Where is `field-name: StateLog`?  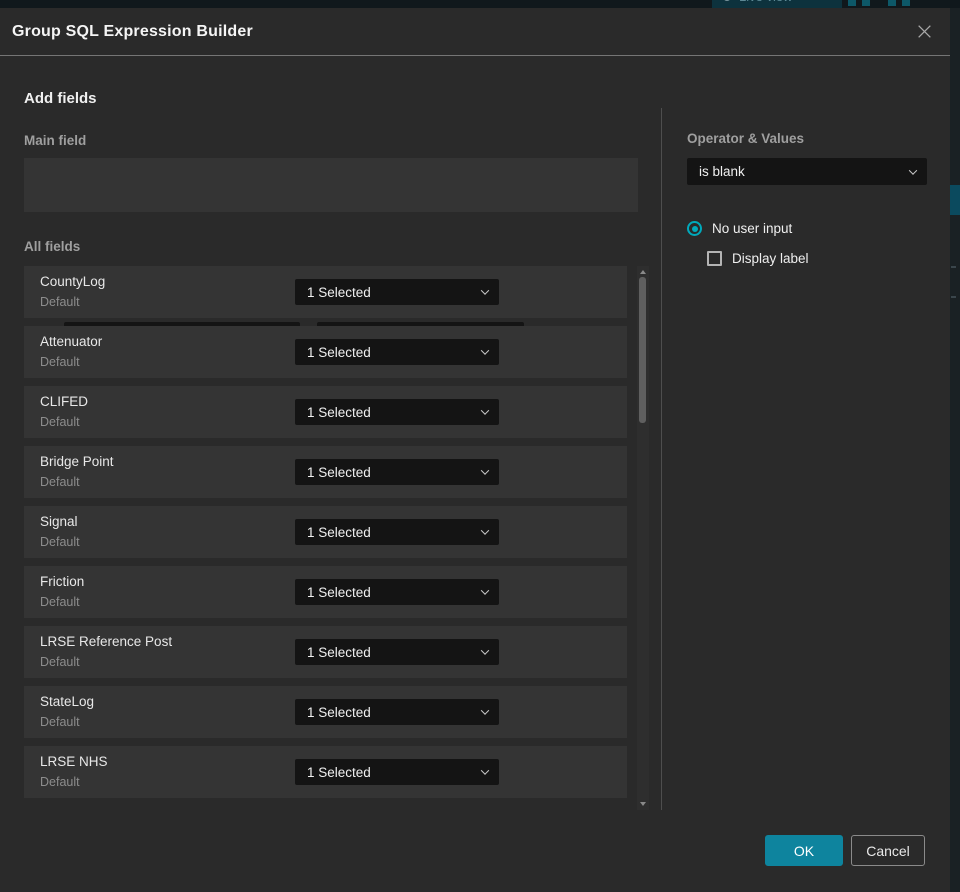
field-name: StateLog is located at coordinates (67, 701).